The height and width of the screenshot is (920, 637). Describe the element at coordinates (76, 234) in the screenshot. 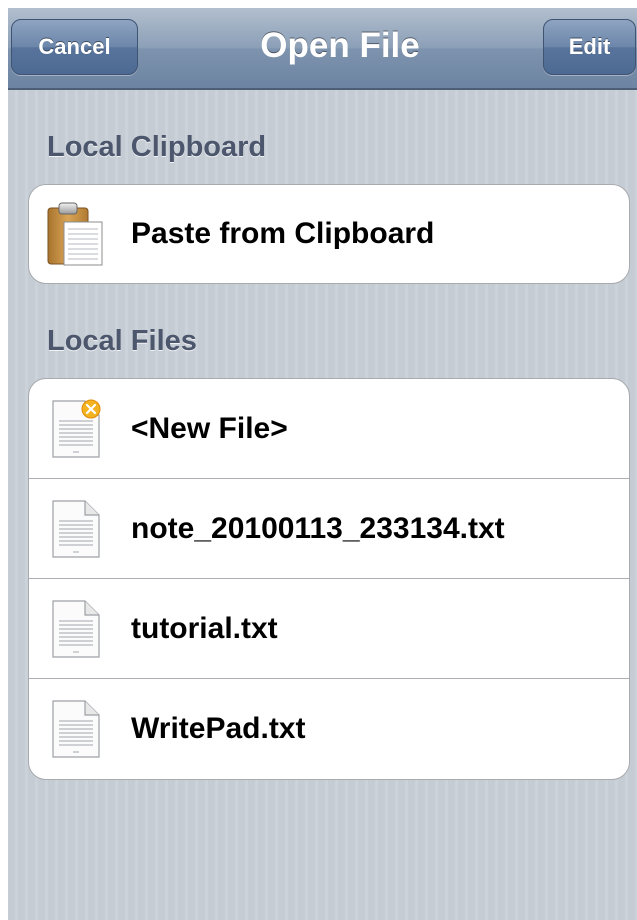

I see `clipboard-icon` at that location.